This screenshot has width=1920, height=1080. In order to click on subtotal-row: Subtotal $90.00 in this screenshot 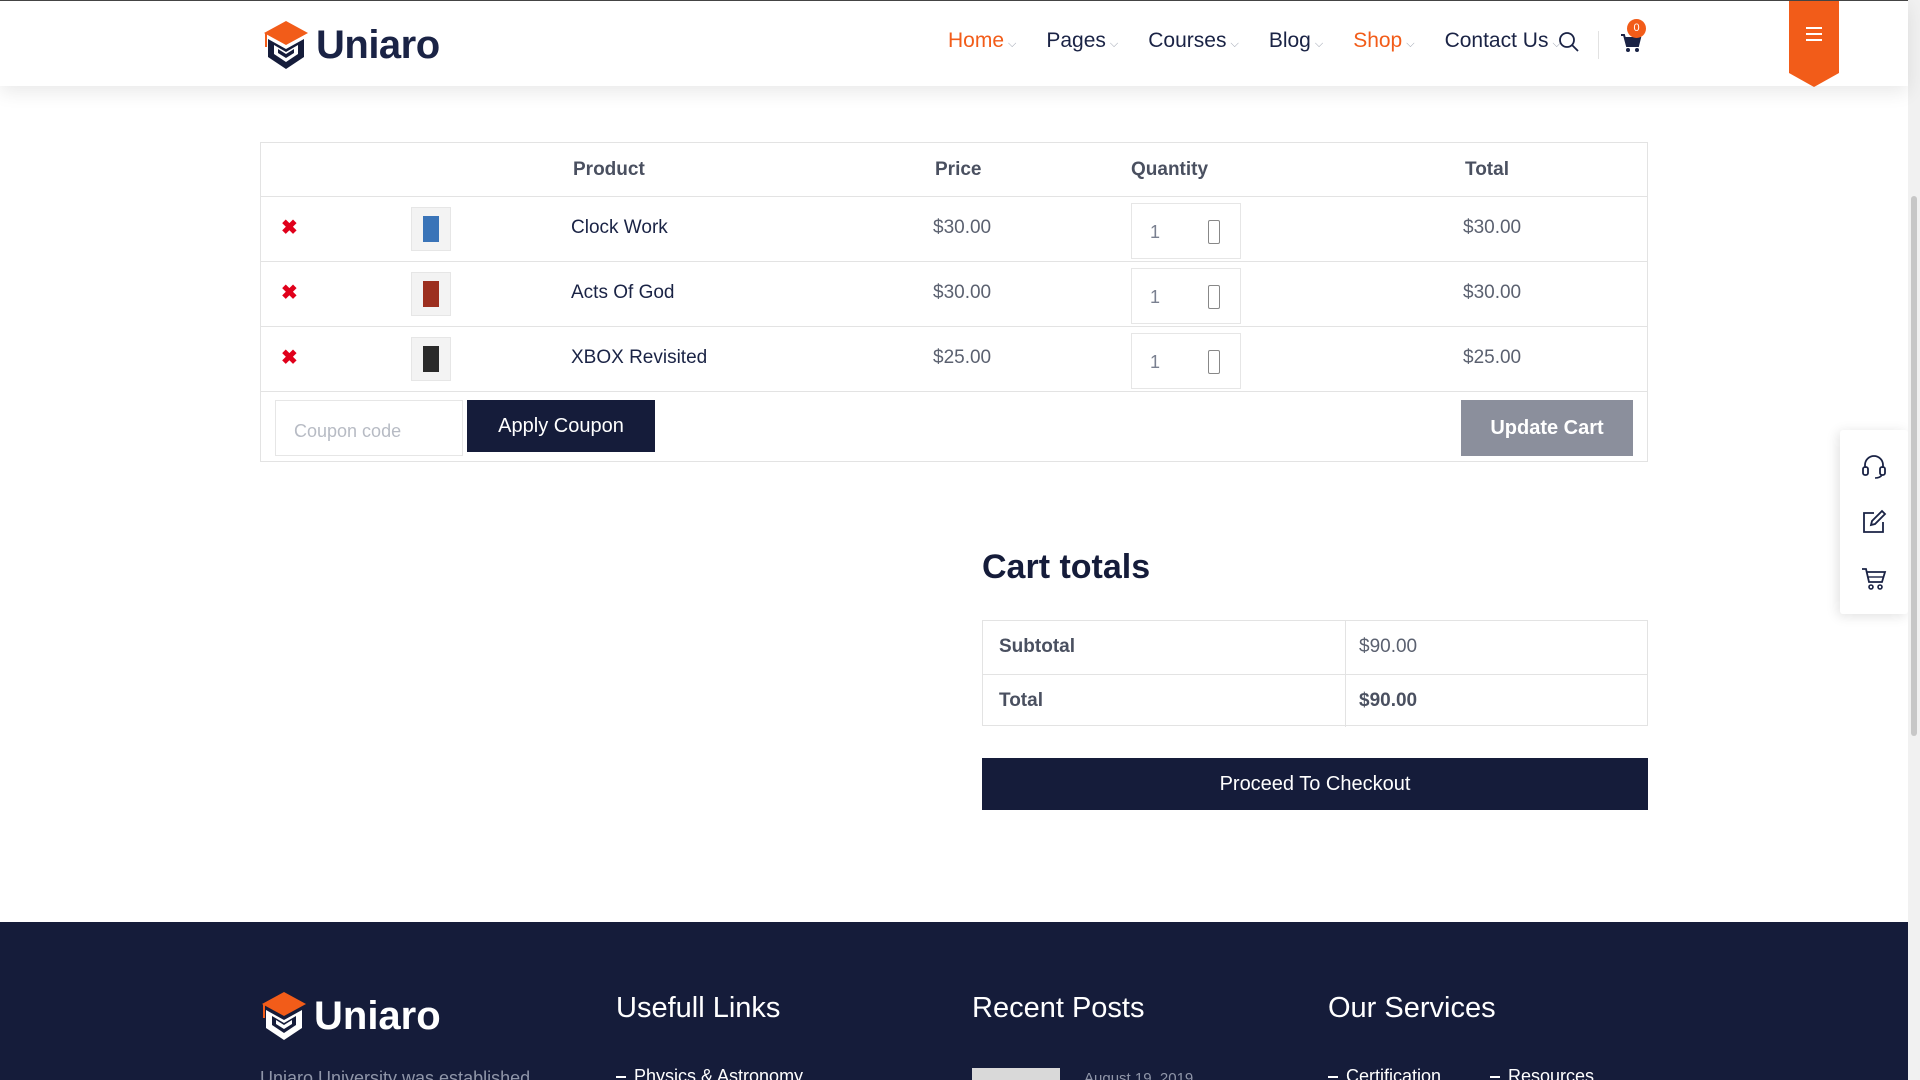, I will do `click(1315, 647)`.